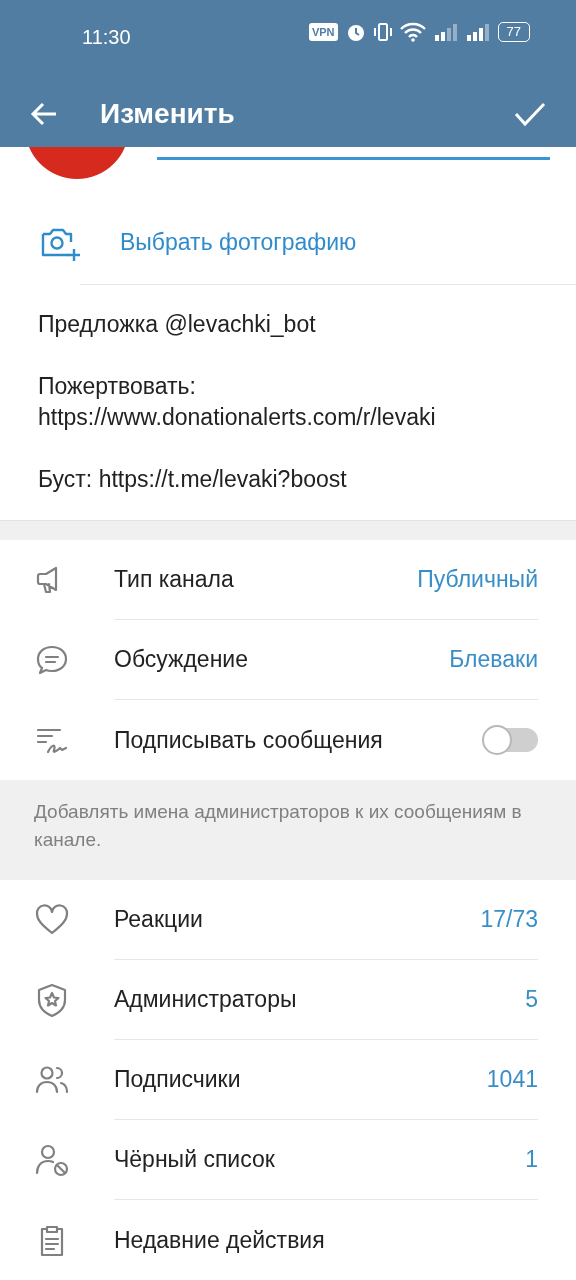  Describe the element at coordinates (219, 1240) in the screenshot. I see `setting-label: Недавние действия` at that location.